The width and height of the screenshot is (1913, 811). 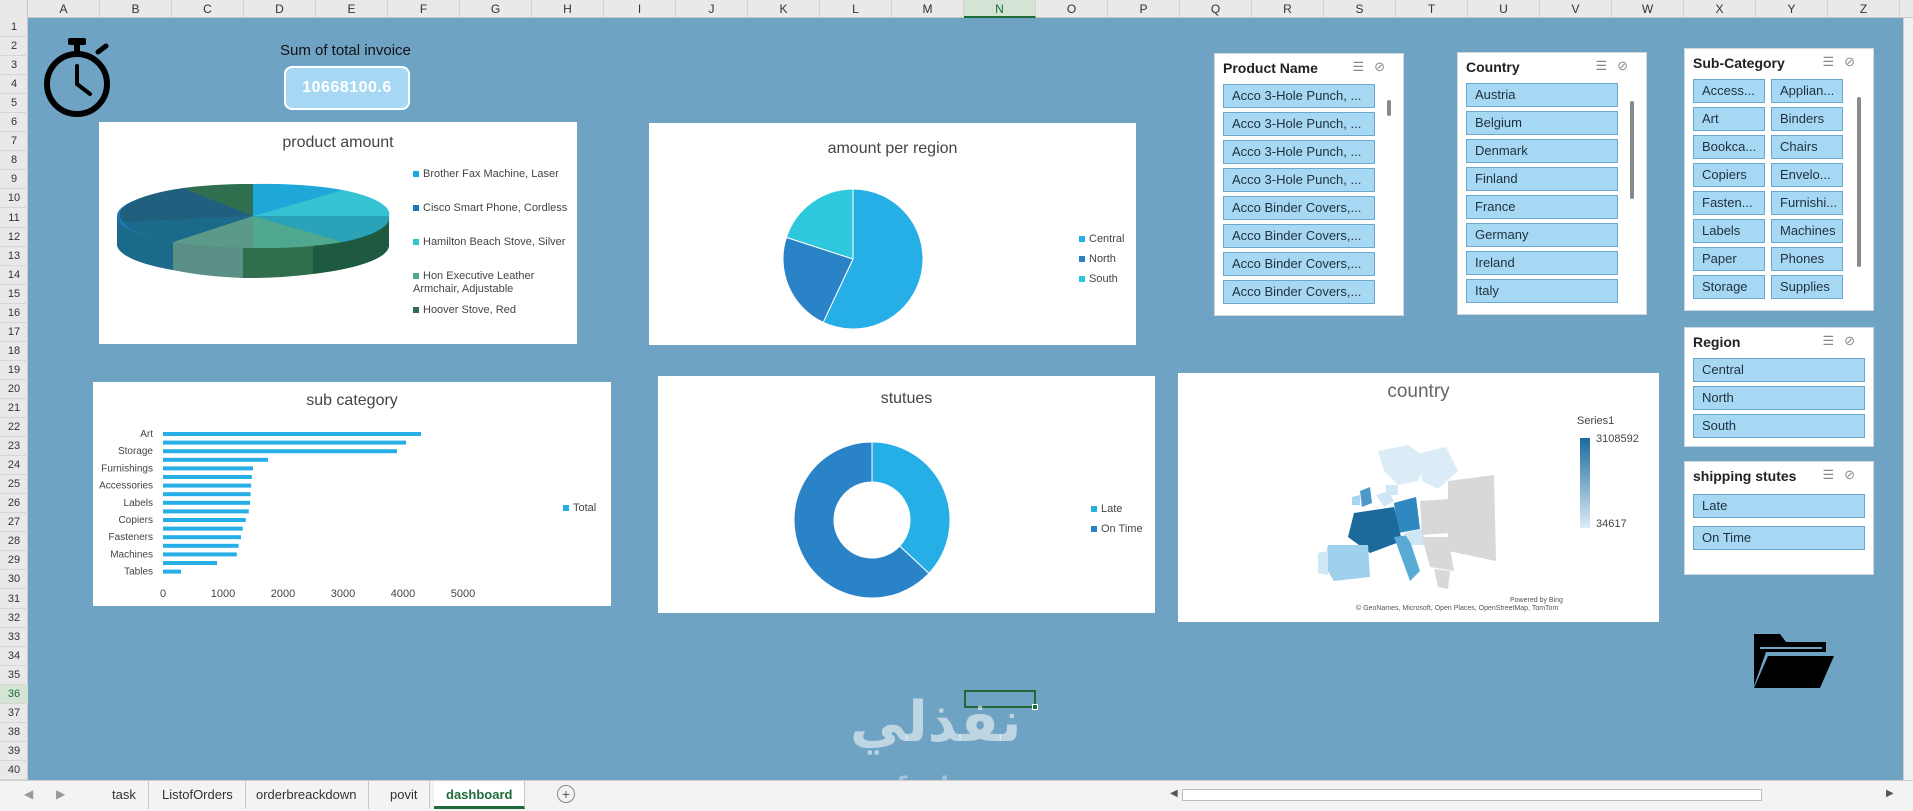 What do you see at coordinates (1072, 9) in the screenshot?
I see `column-header-o: O` at bounding box center [1072, 9].